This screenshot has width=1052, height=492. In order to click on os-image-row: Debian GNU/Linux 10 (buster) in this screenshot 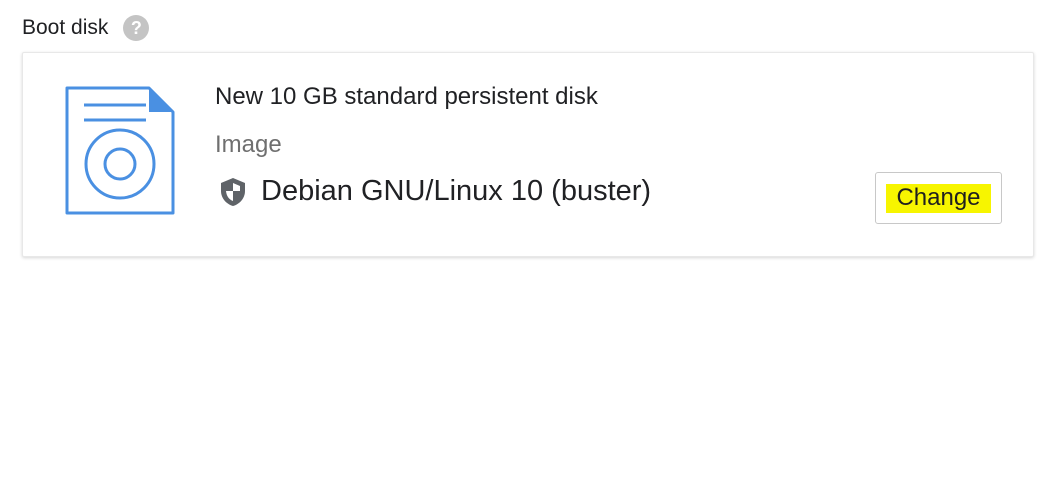, I will do `click(435, 191)`.